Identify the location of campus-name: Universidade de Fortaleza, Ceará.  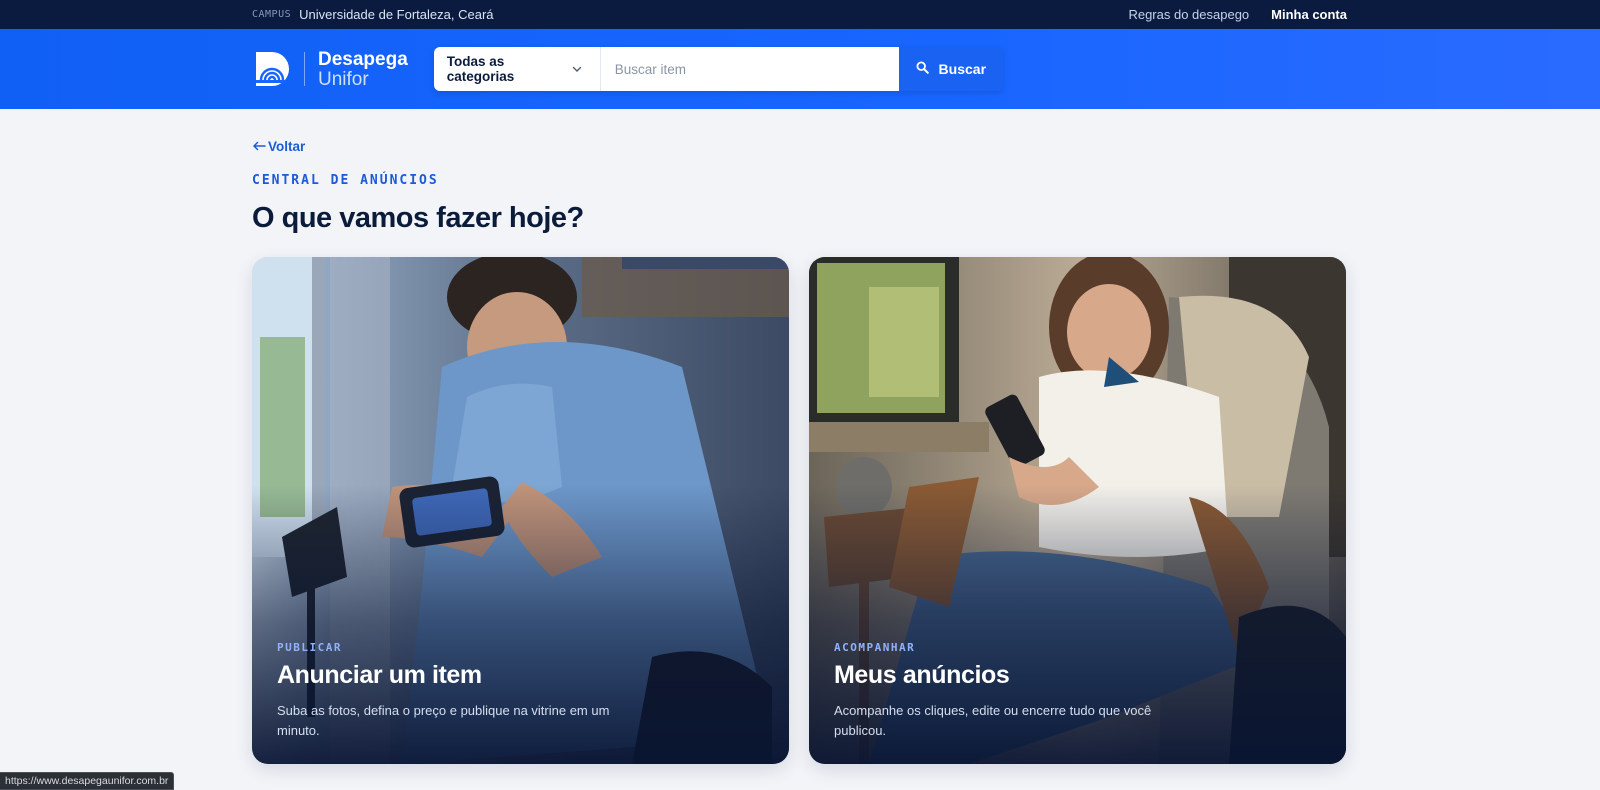
(396, 14).